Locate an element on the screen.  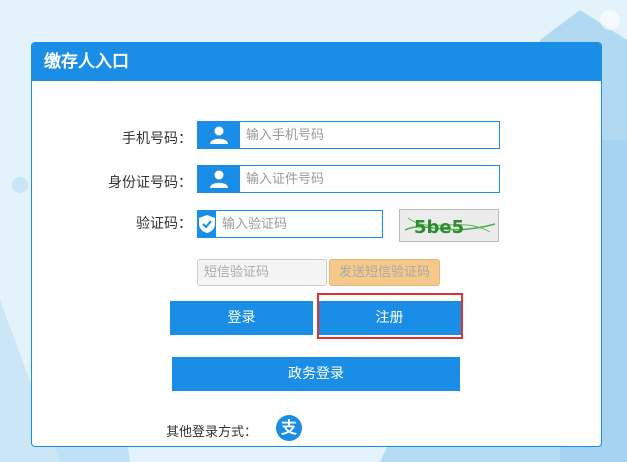
captcha-image: 5be5 is located at coordinates (449, 225).